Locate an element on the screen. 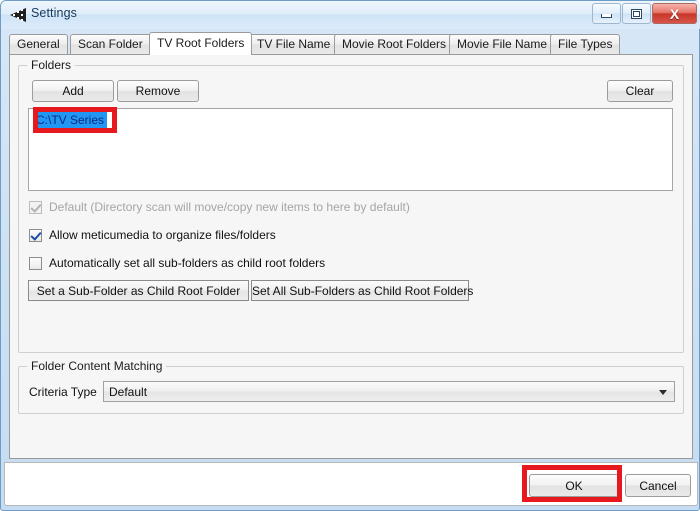 Image resolution: width=700 pixels, height=511 pixels. criteria-type-value: Default is located at coordinates (128, 391).